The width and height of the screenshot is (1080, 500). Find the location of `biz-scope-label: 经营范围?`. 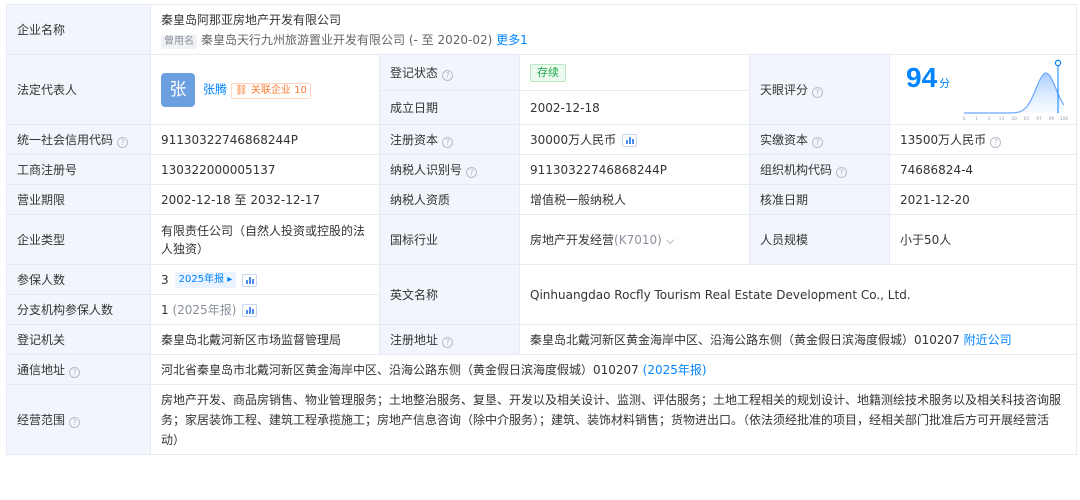

biz-scope-label: 经营范围? is located at coordinates (78, 419).